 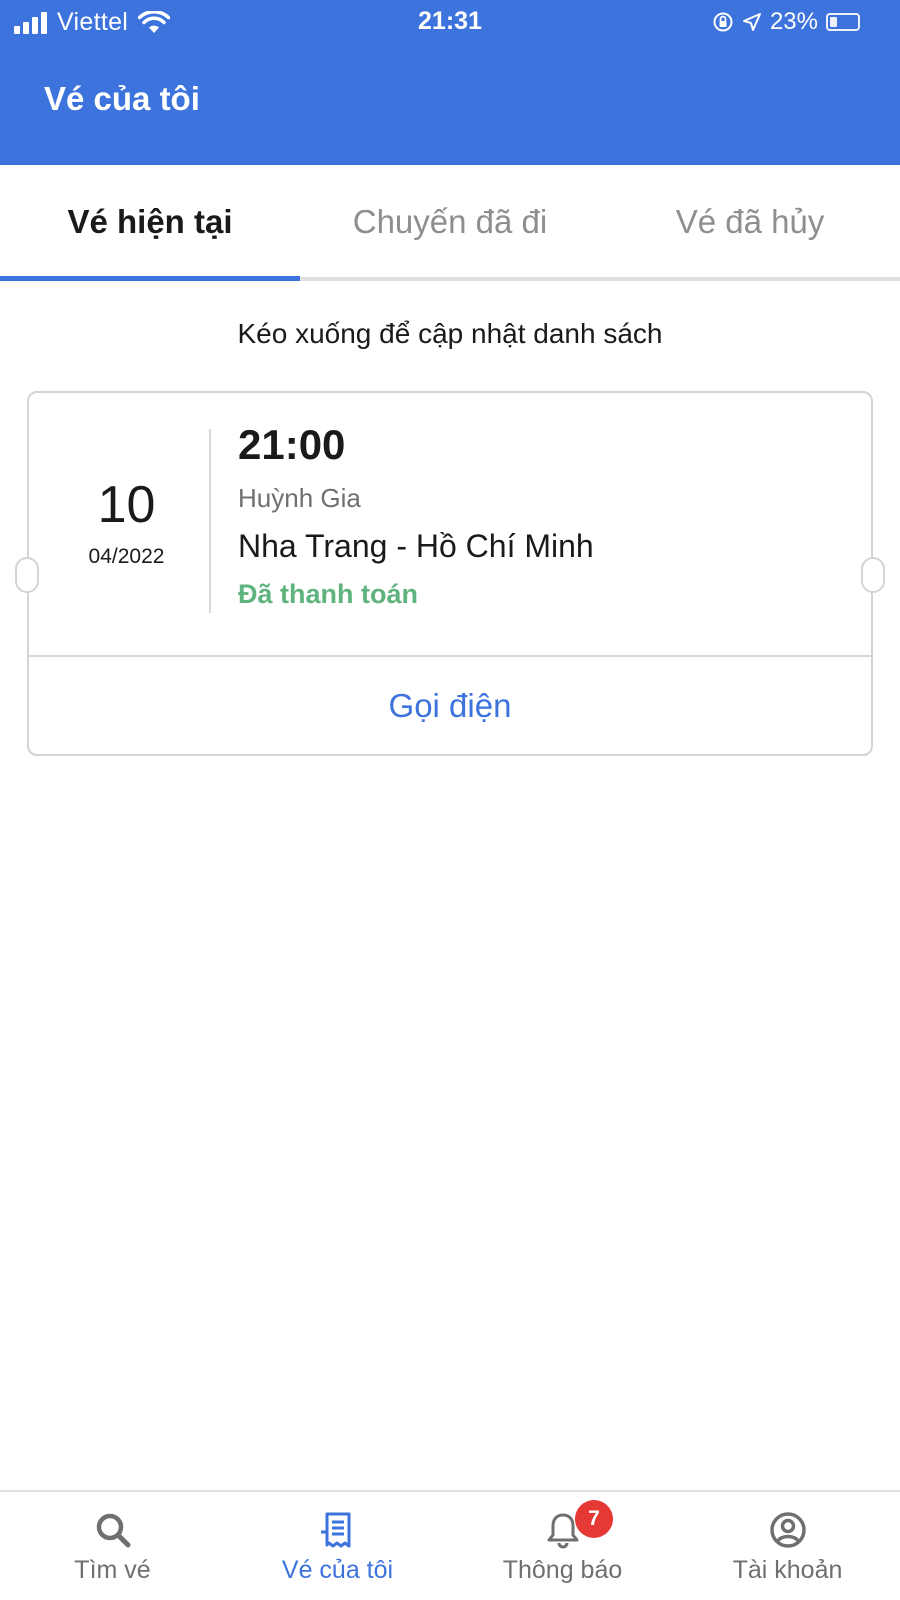 What do you see at coordinates (113, 1530) in the screenshot?
I see `search-icon` at bounding box center [113, 1530].